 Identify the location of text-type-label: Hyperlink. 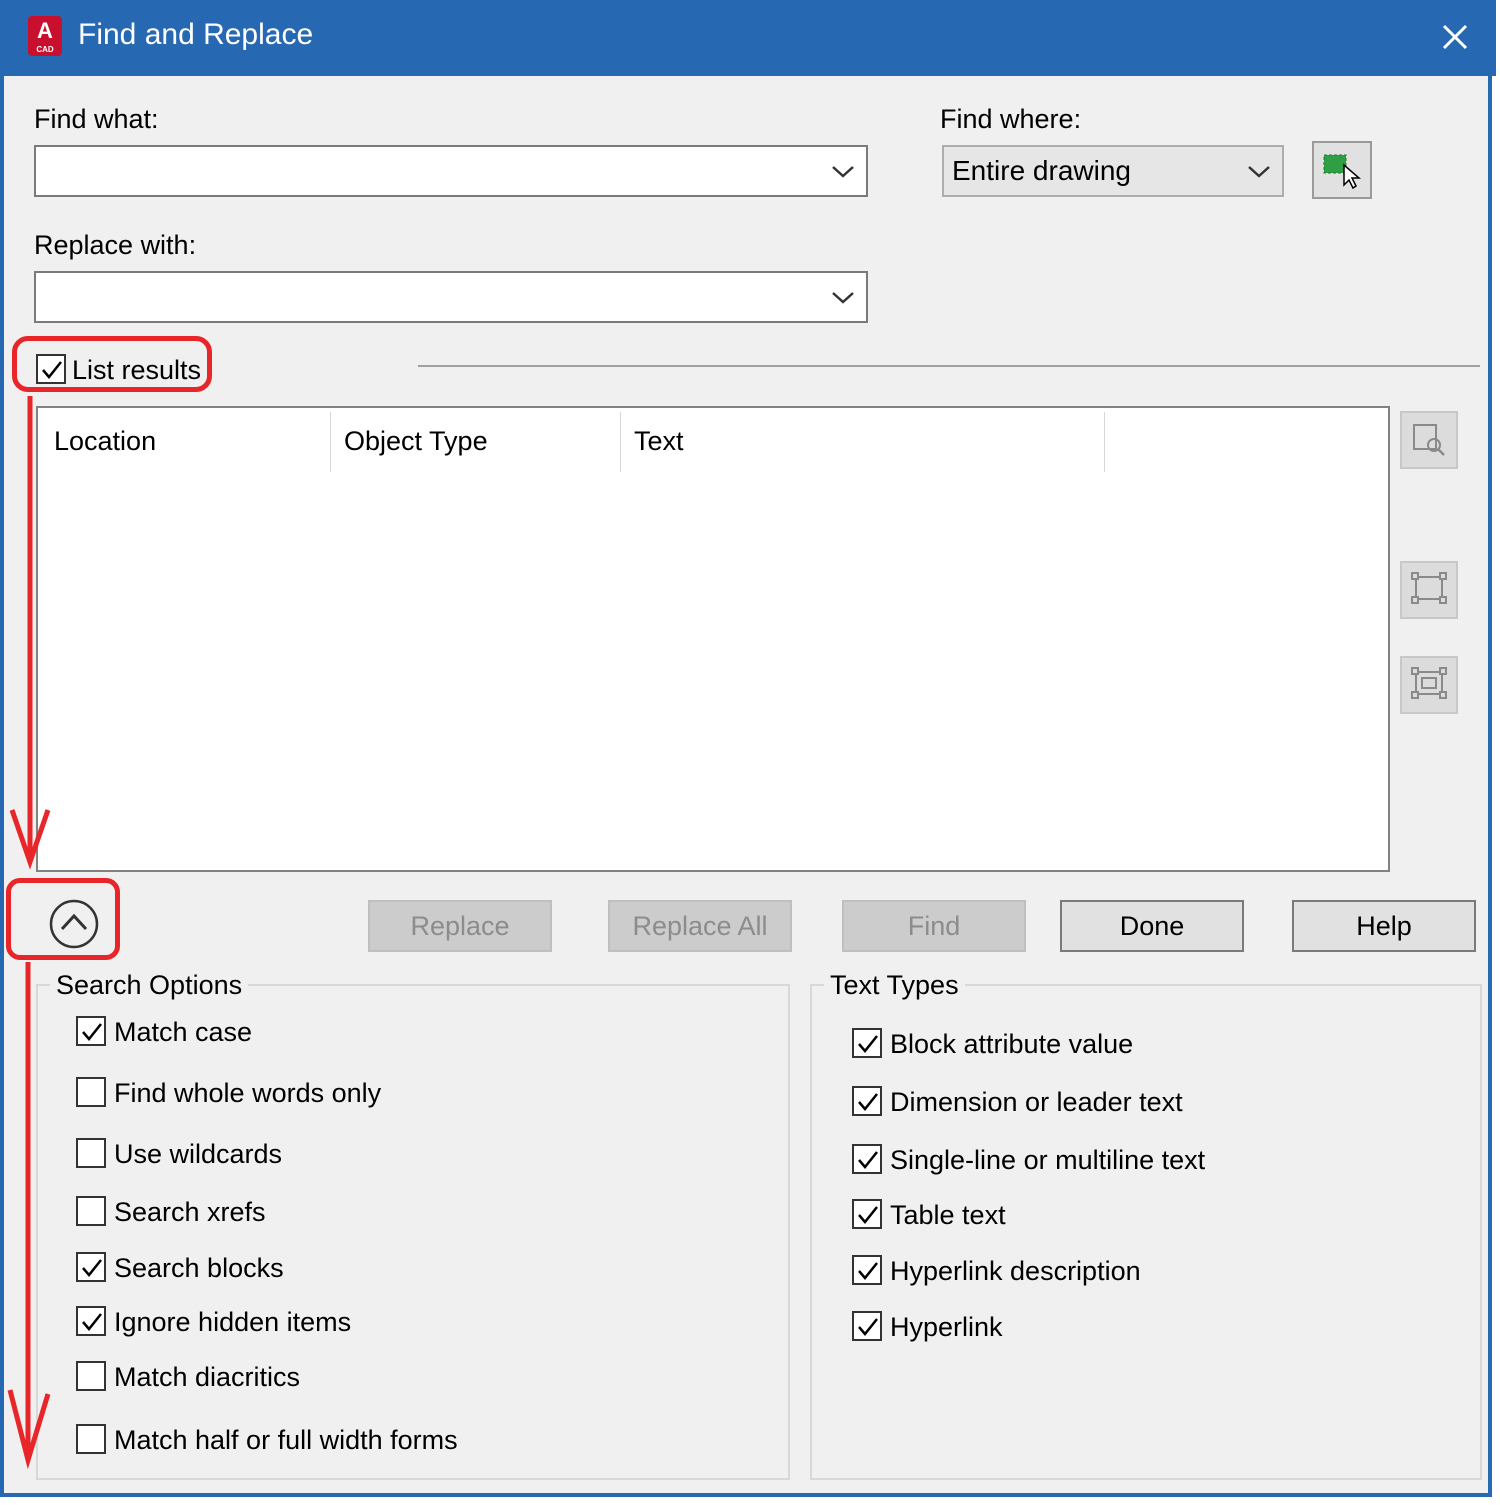
(946, 1327).